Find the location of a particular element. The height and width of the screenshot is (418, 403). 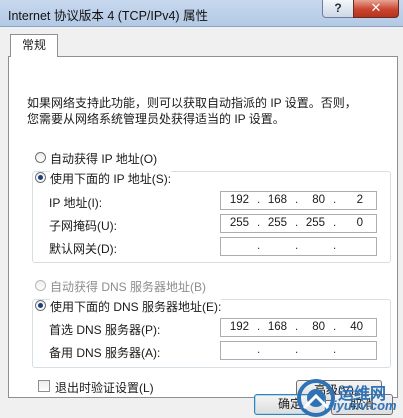

preferred-dns-octet-4: 40 is located at coordinates (356, 327).